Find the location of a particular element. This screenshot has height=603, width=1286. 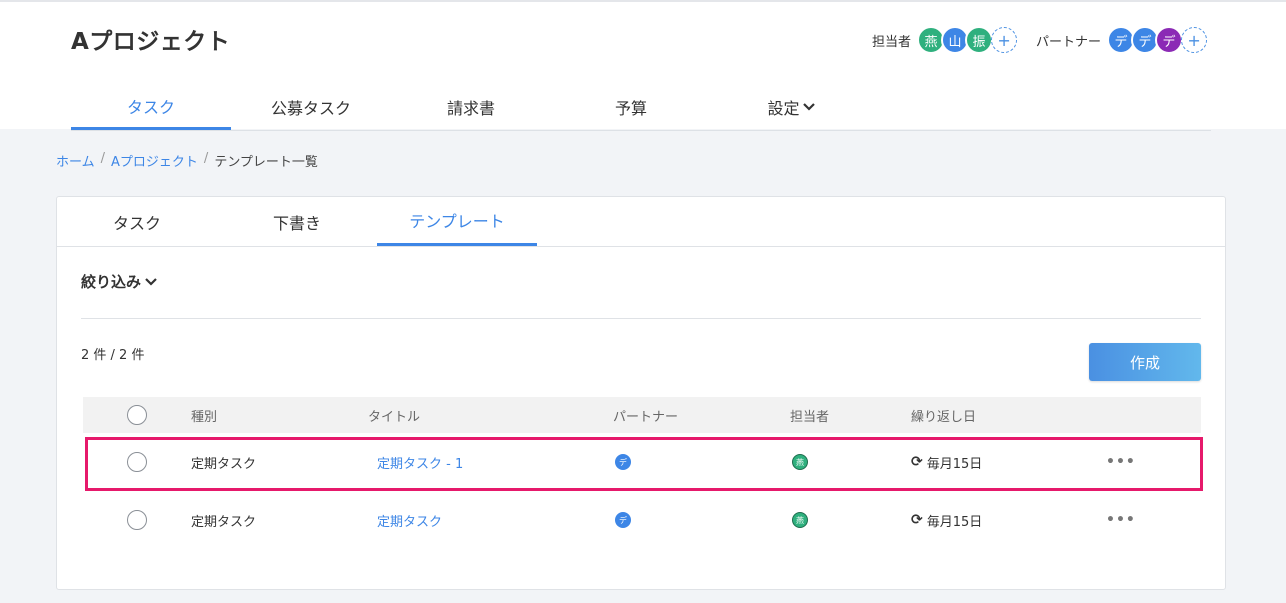

breadcrumb: ホーム / Aプロジェクト / テンプレート一覧 is located at coordinates (187, 160).